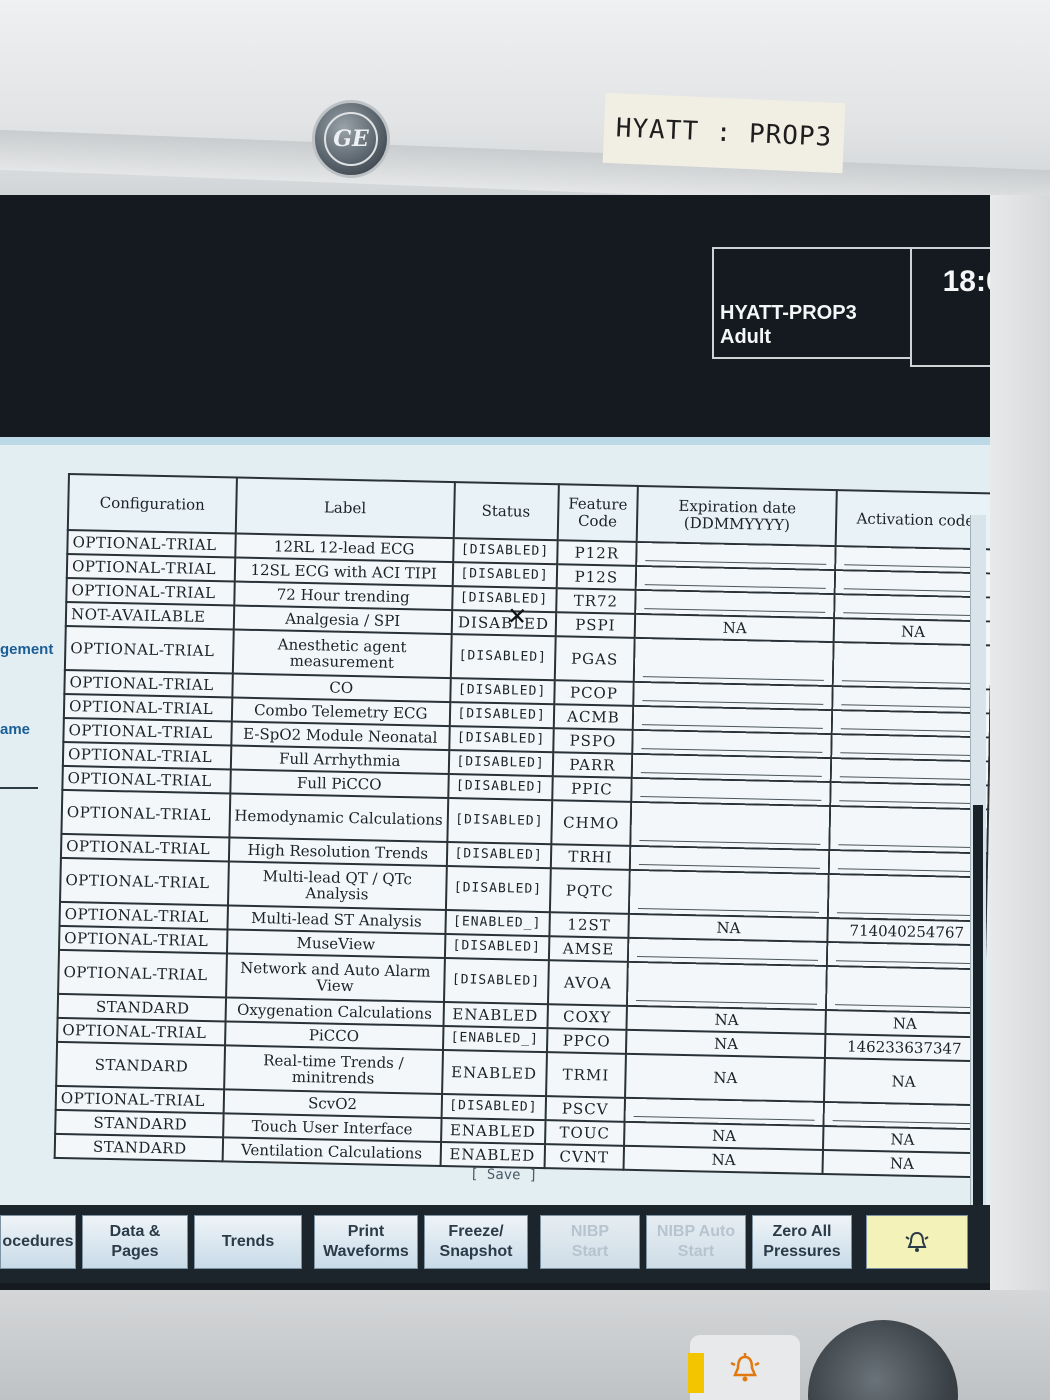 The image size is (1050, 1400). Describe the element at coordinates (366, 1231) in the screenshot. I see `button-label-line: Print` at that location.